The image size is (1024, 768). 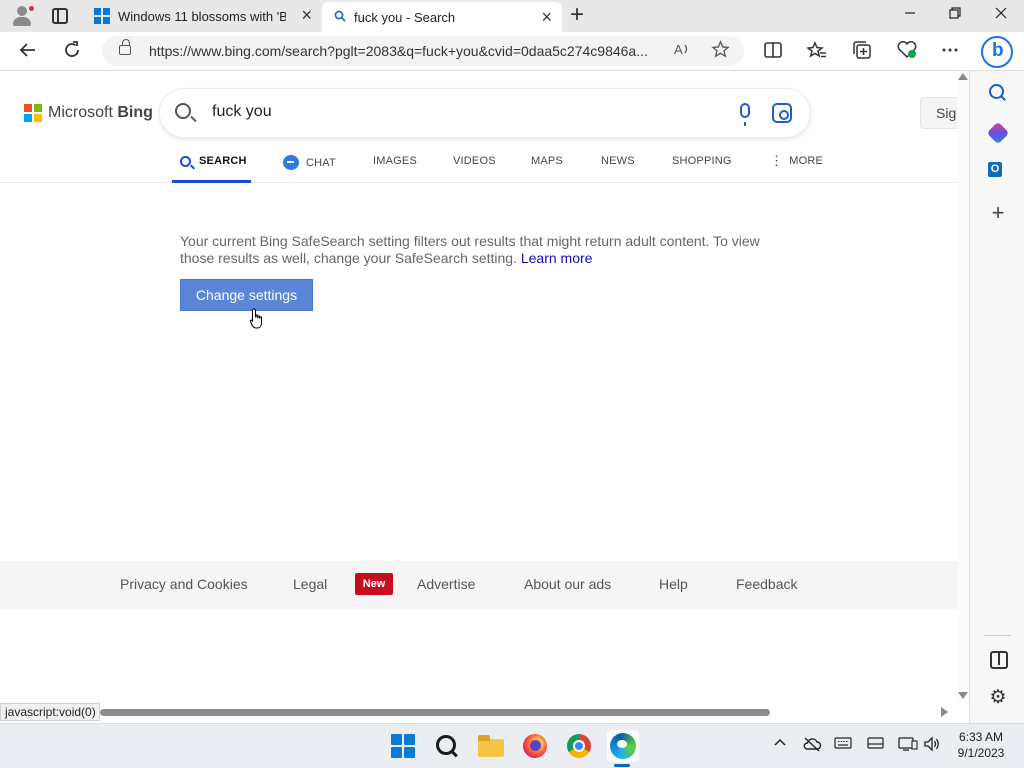 I want to click on tab-images: IMAGES, so click(x=395, y=161).